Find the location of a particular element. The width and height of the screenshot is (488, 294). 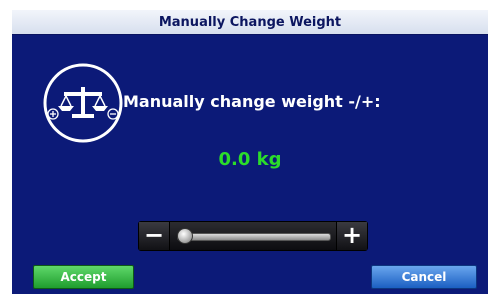

weight-slider: − + is located at coordinates (253, 236).